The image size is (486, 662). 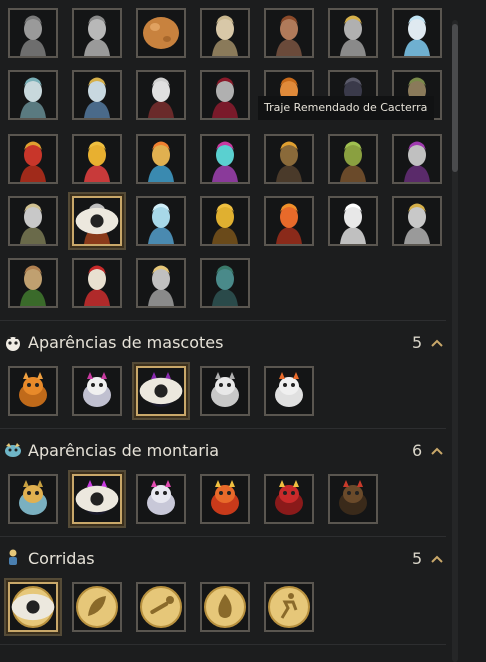 I want to click on section-count: 6, so click(x=417, y=450).